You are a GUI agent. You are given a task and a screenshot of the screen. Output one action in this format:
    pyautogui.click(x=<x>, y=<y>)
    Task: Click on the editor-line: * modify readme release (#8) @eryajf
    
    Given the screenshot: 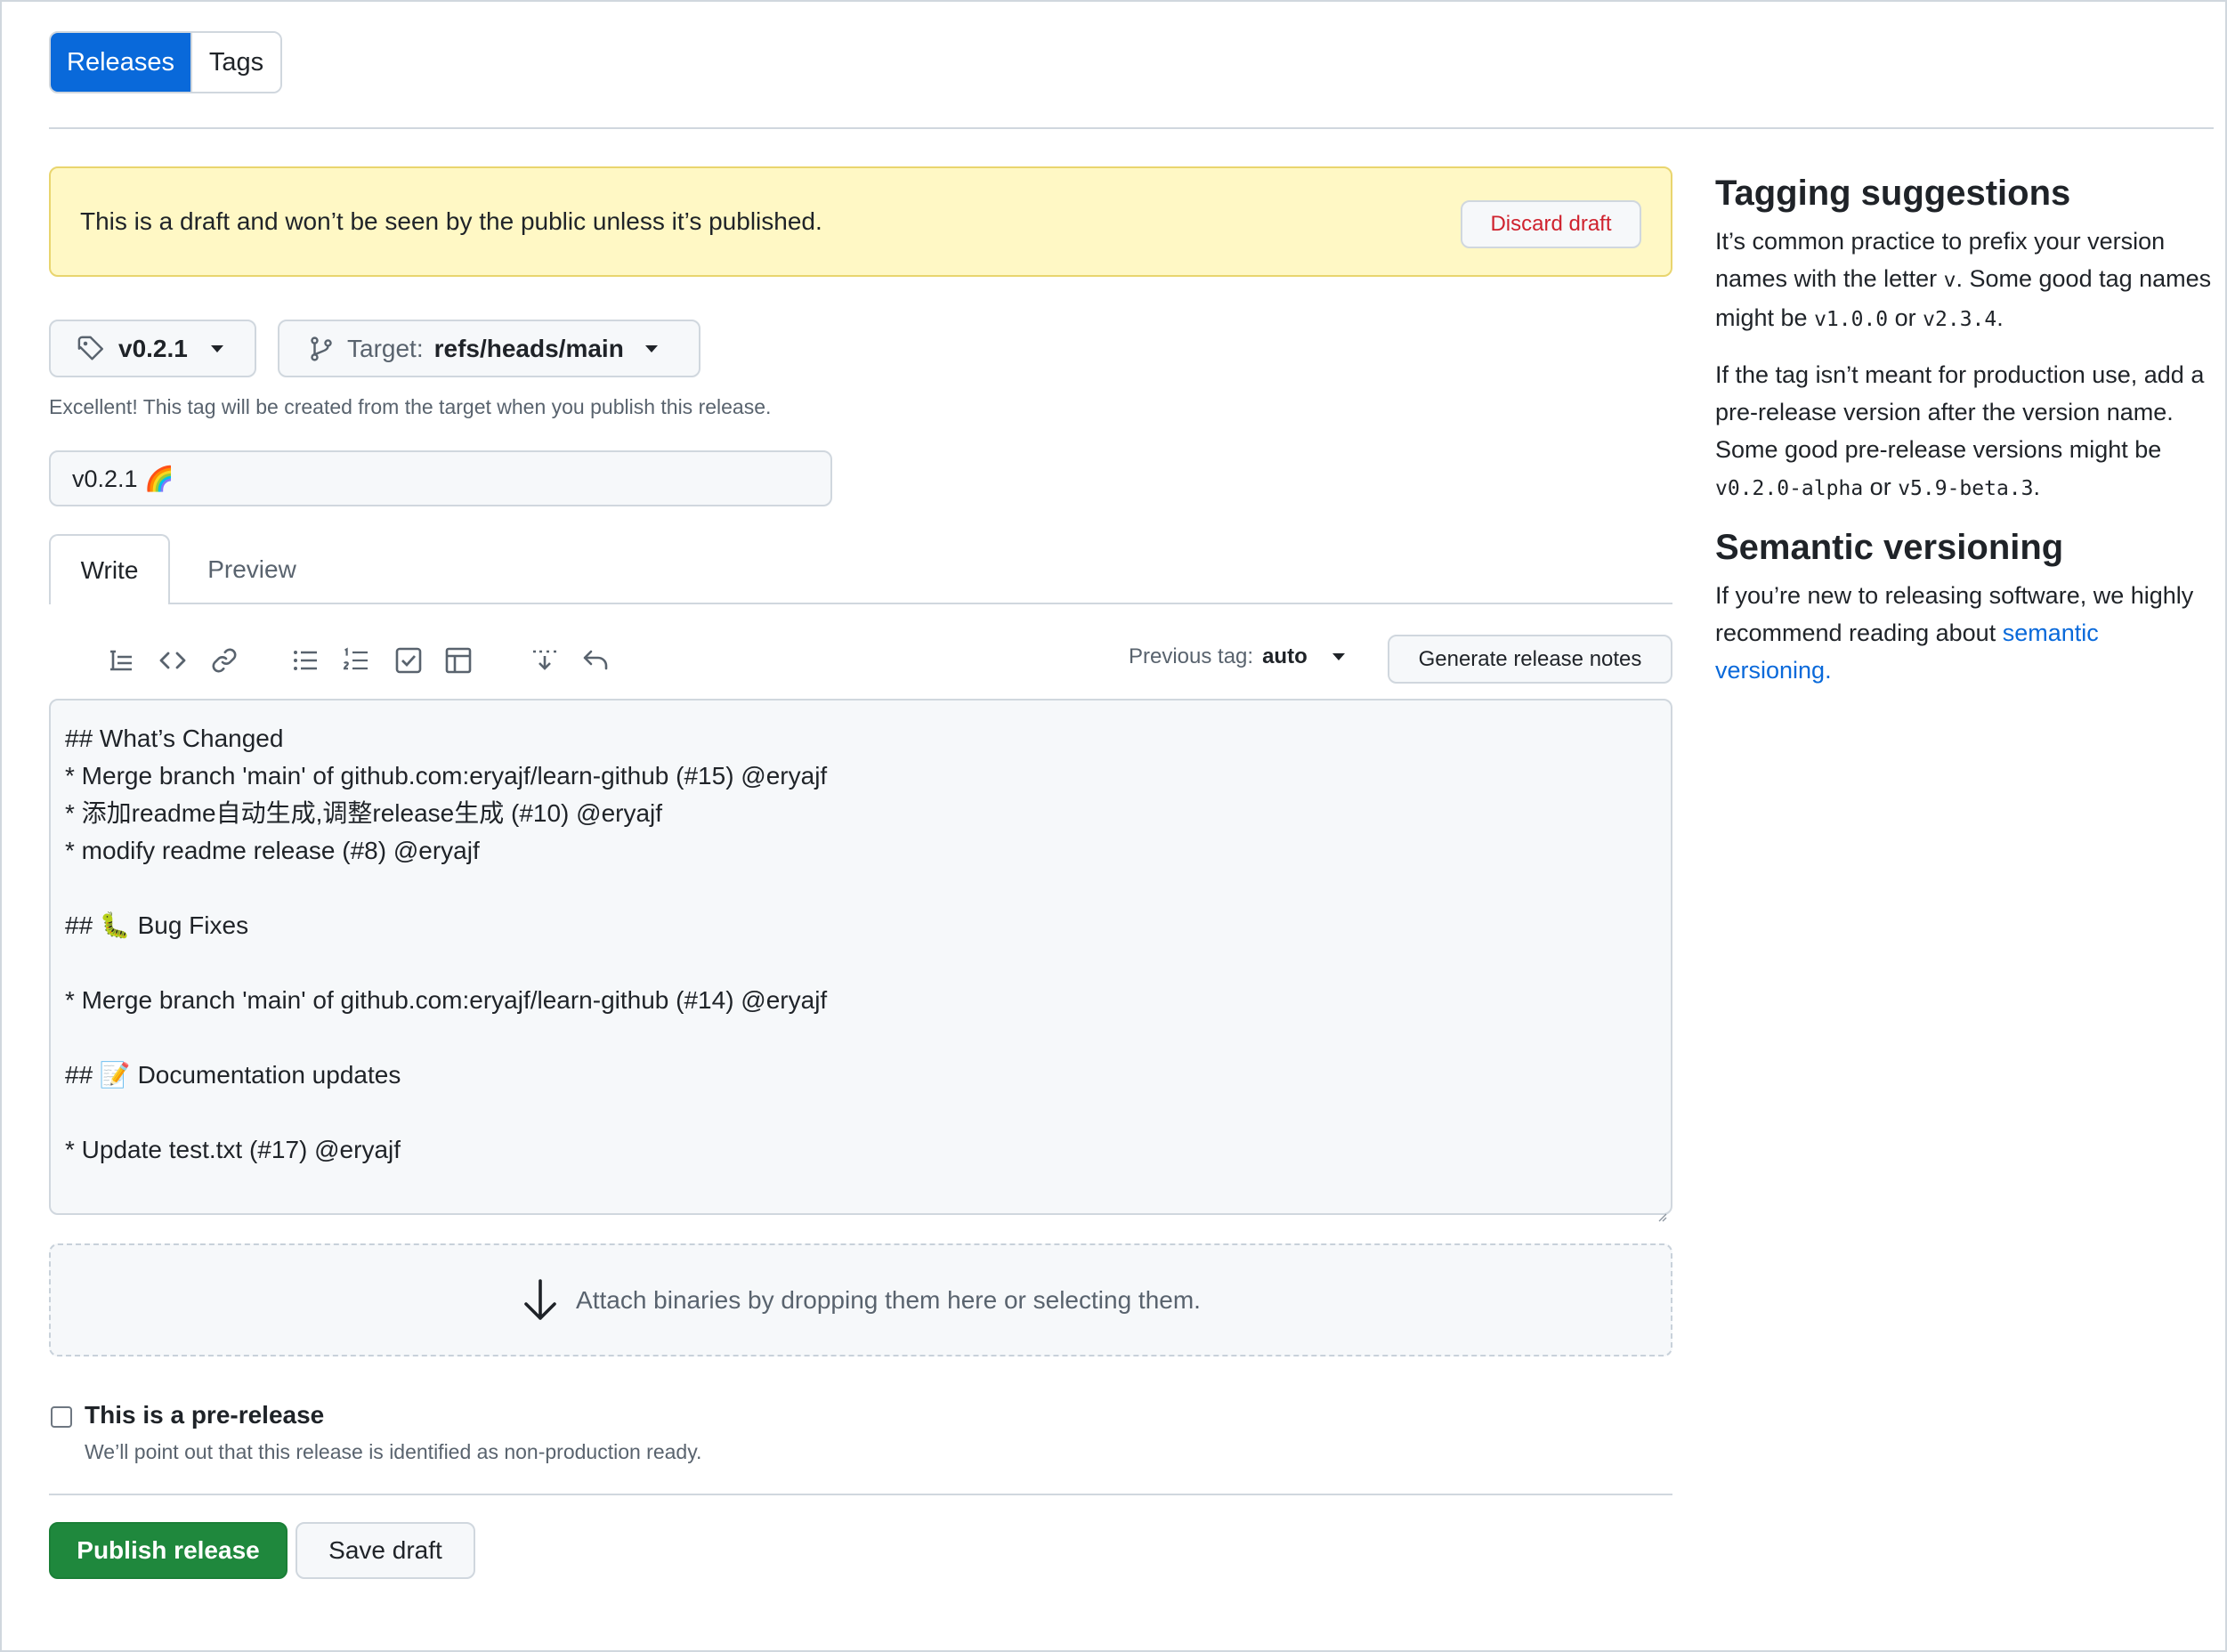 What is the action you would take?
    pyautogui.click(x=272, y=850)
    